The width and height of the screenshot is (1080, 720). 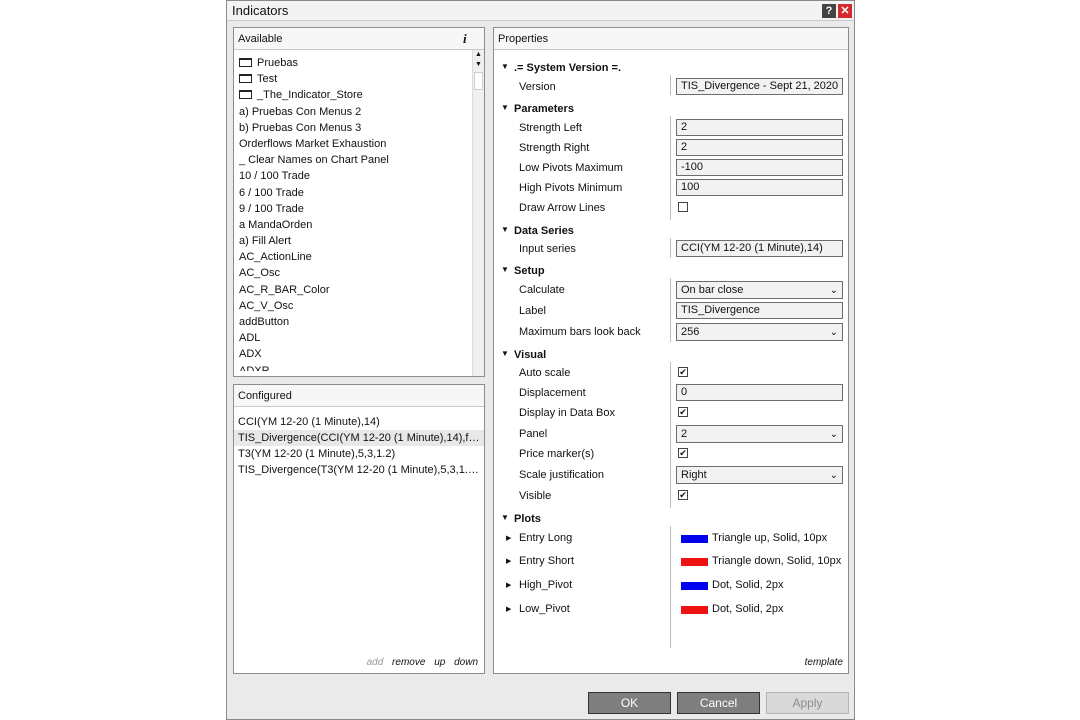 I want to click on help-button: ?, so click(x=829, y=11).